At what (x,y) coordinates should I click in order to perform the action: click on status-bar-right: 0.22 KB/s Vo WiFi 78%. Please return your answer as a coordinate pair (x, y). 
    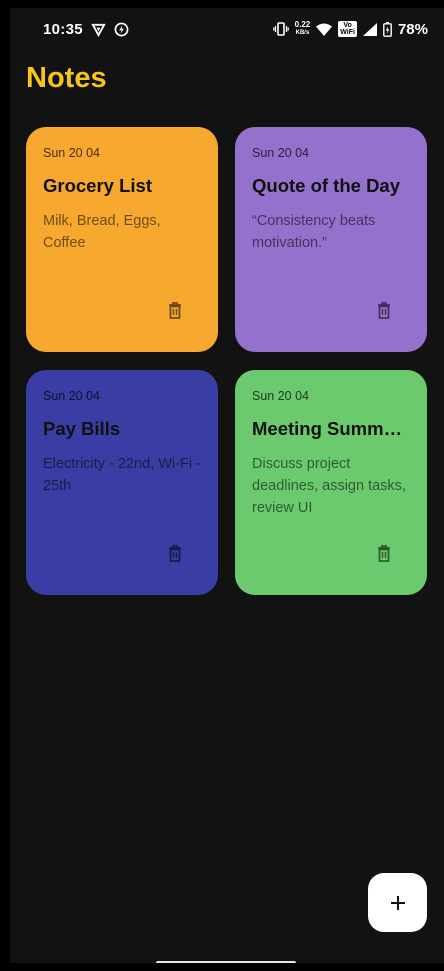
    Looking at the image, I should click on (354, 29).